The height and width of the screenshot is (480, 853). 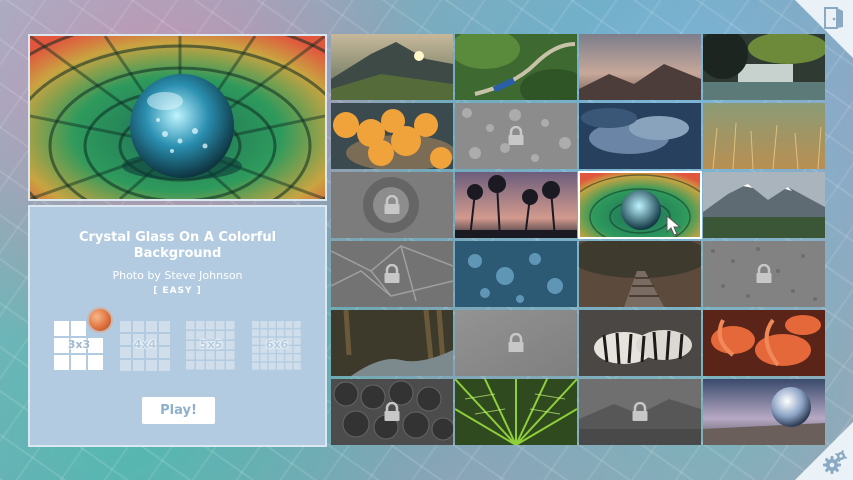 What do you see at coordinates (764, 412) in the screenshot?
I see `gallery-tile-glass-ball-pier` at bounding box center [764, 412].